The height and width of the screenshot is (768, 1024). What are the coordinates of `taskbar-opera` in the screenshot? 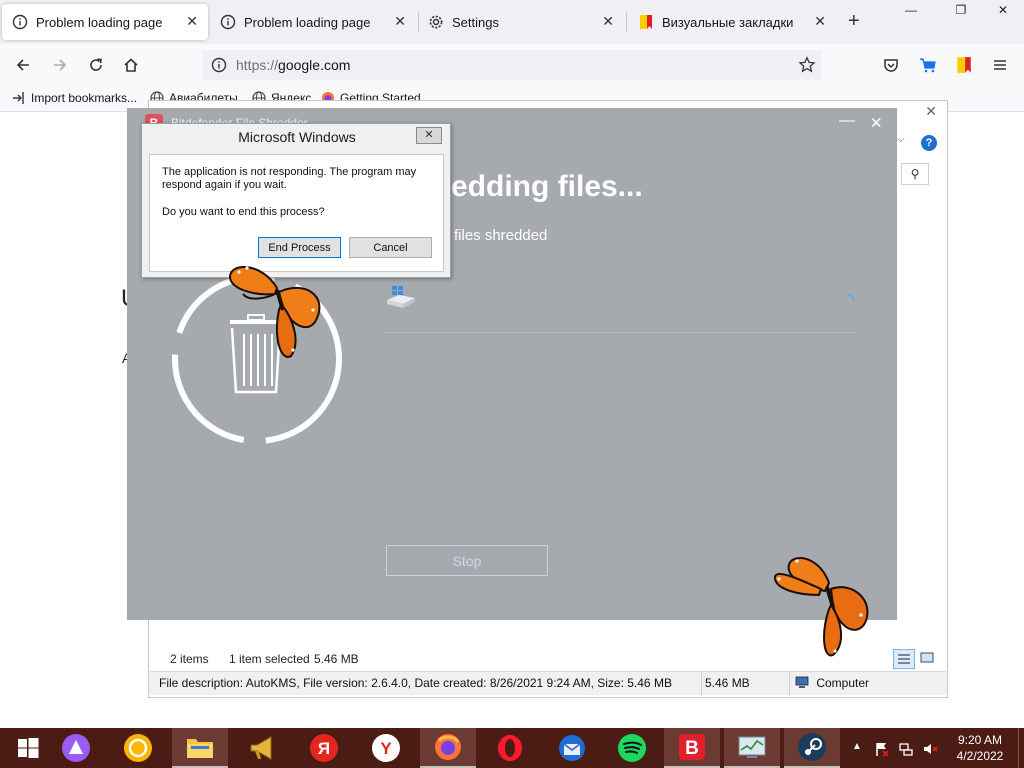 It's located at (510, 748).